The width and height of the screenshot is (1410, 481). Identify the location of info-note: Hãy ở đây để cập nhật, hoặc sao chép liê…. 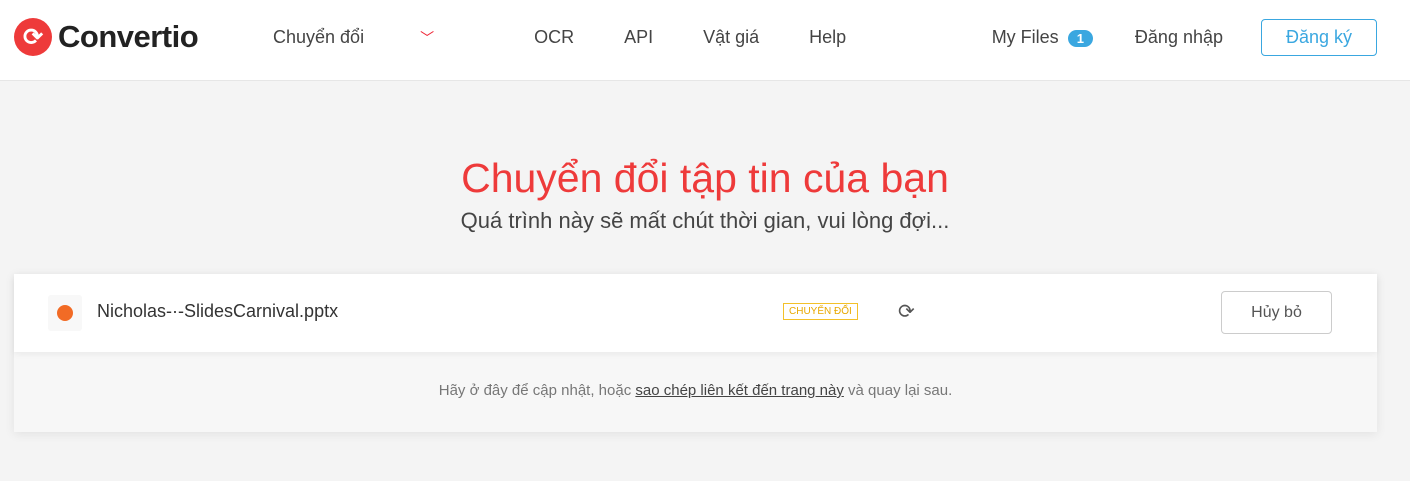
(695, 390).